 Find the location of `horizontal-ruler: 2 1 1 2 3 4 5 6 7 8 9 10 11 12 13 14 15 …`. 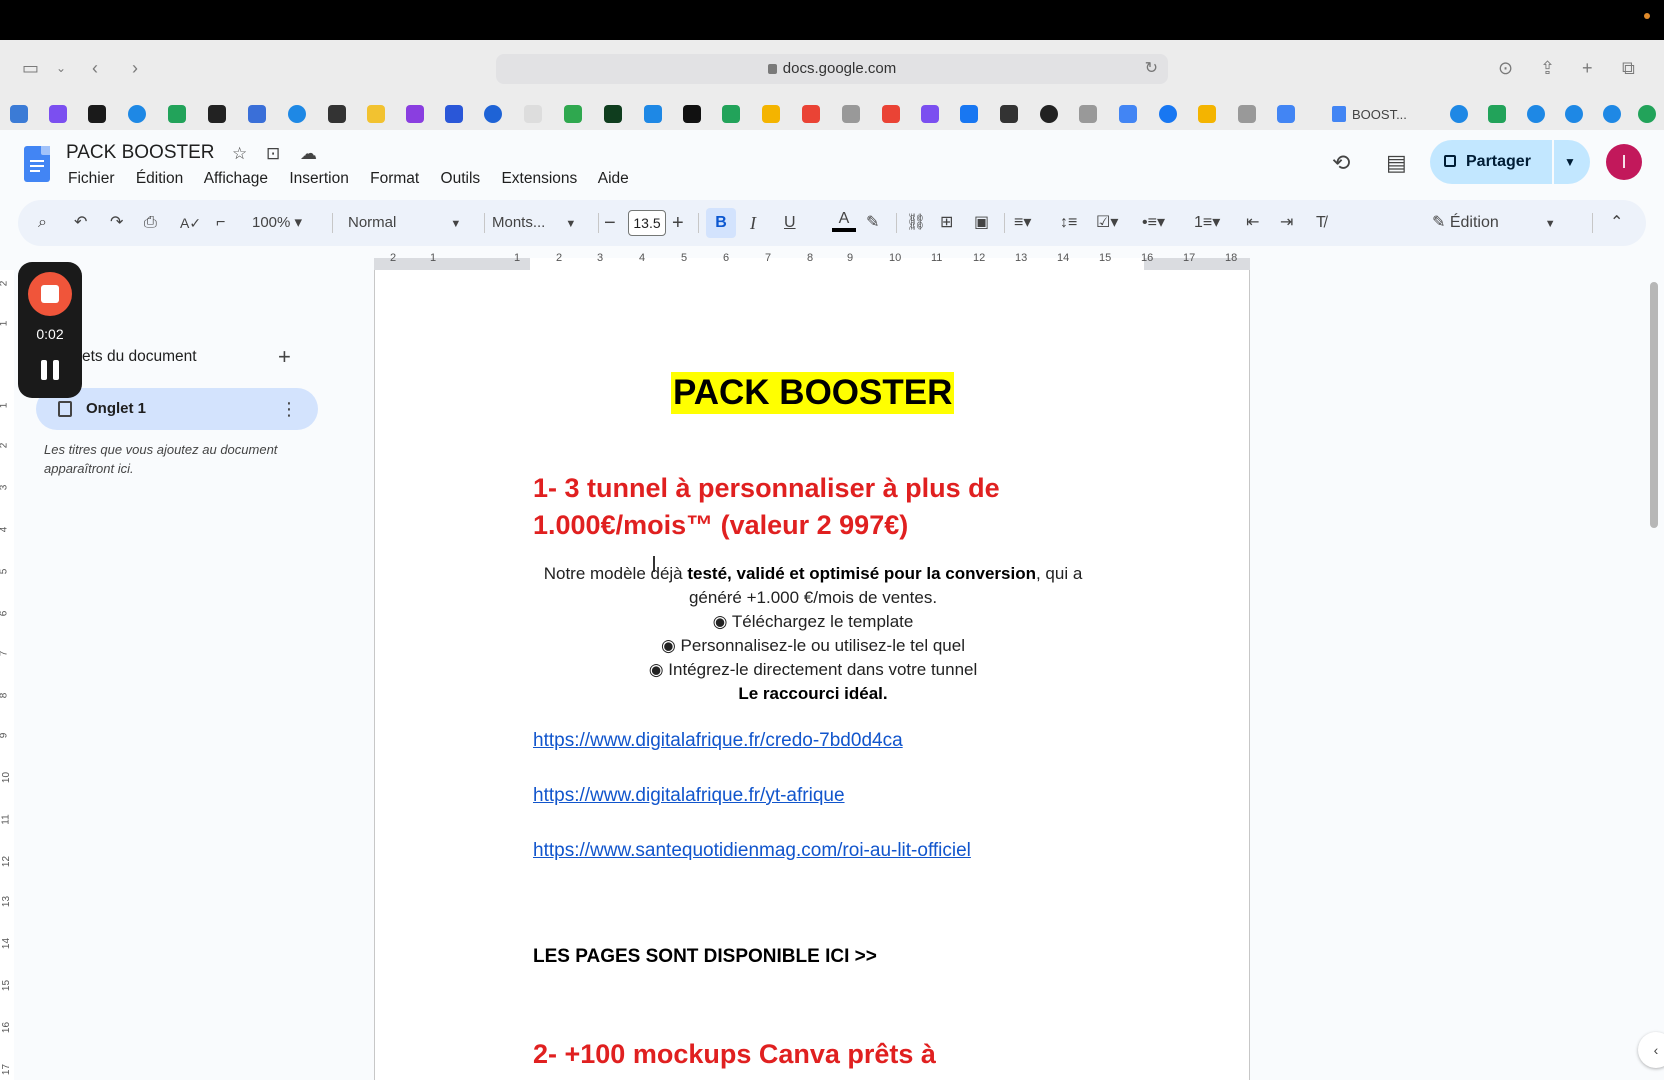

horizontal-ruler: 2 1 1 2 3 4 5 6 7 8 9 10 11 12 13 14 15 … is located at coordinates (812, 260).